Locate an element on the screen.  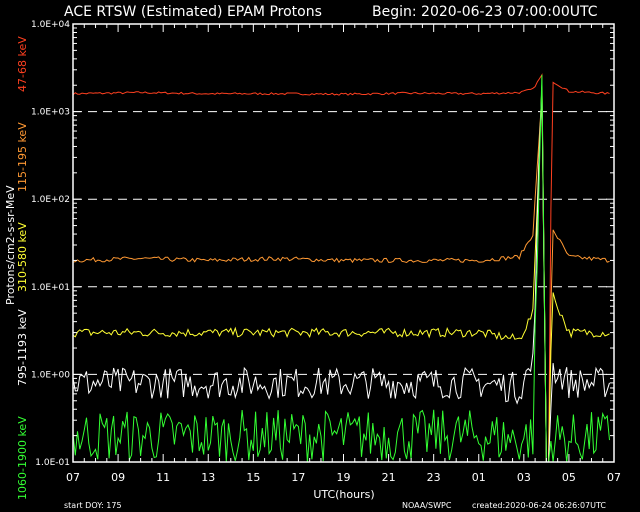
legend-label: 115-195 keV is located at coordinates (22, 157).